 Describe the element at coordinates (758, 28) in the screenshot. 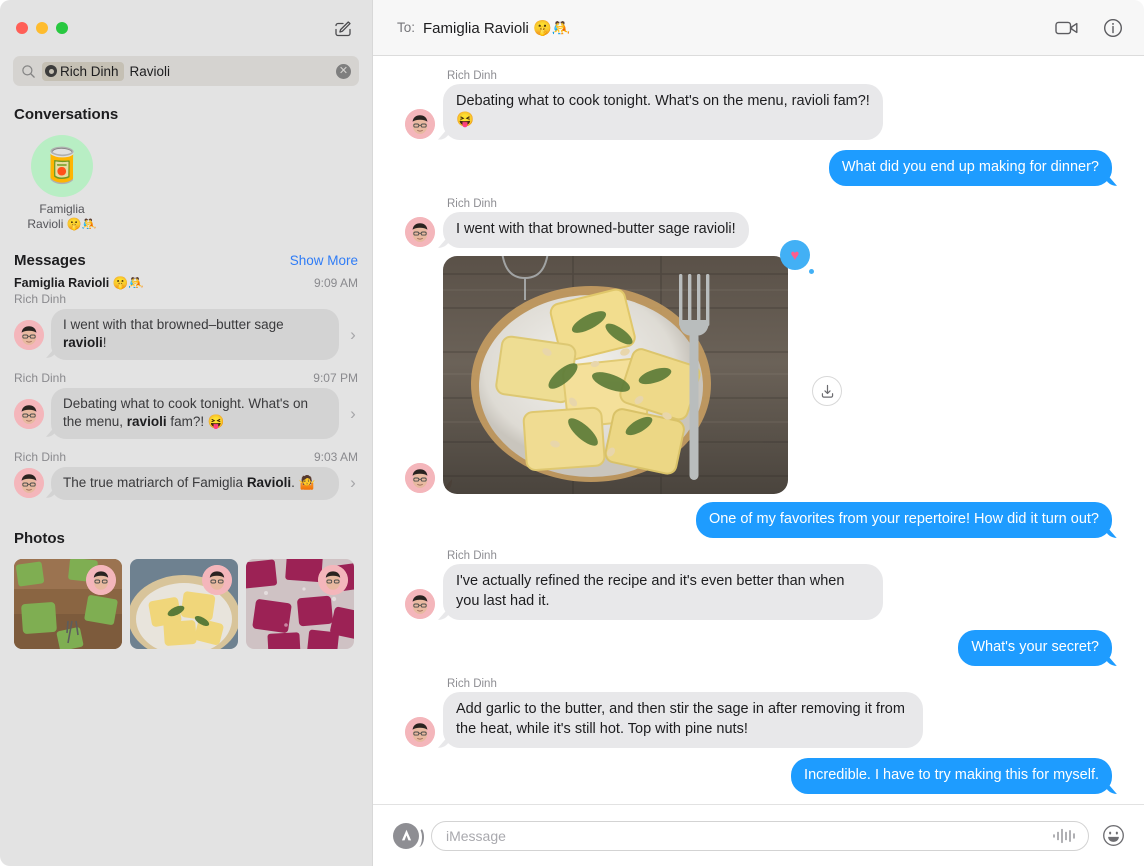

I see `chat-header: To: Famiglia Ravioli 🤫🤼` at that location.